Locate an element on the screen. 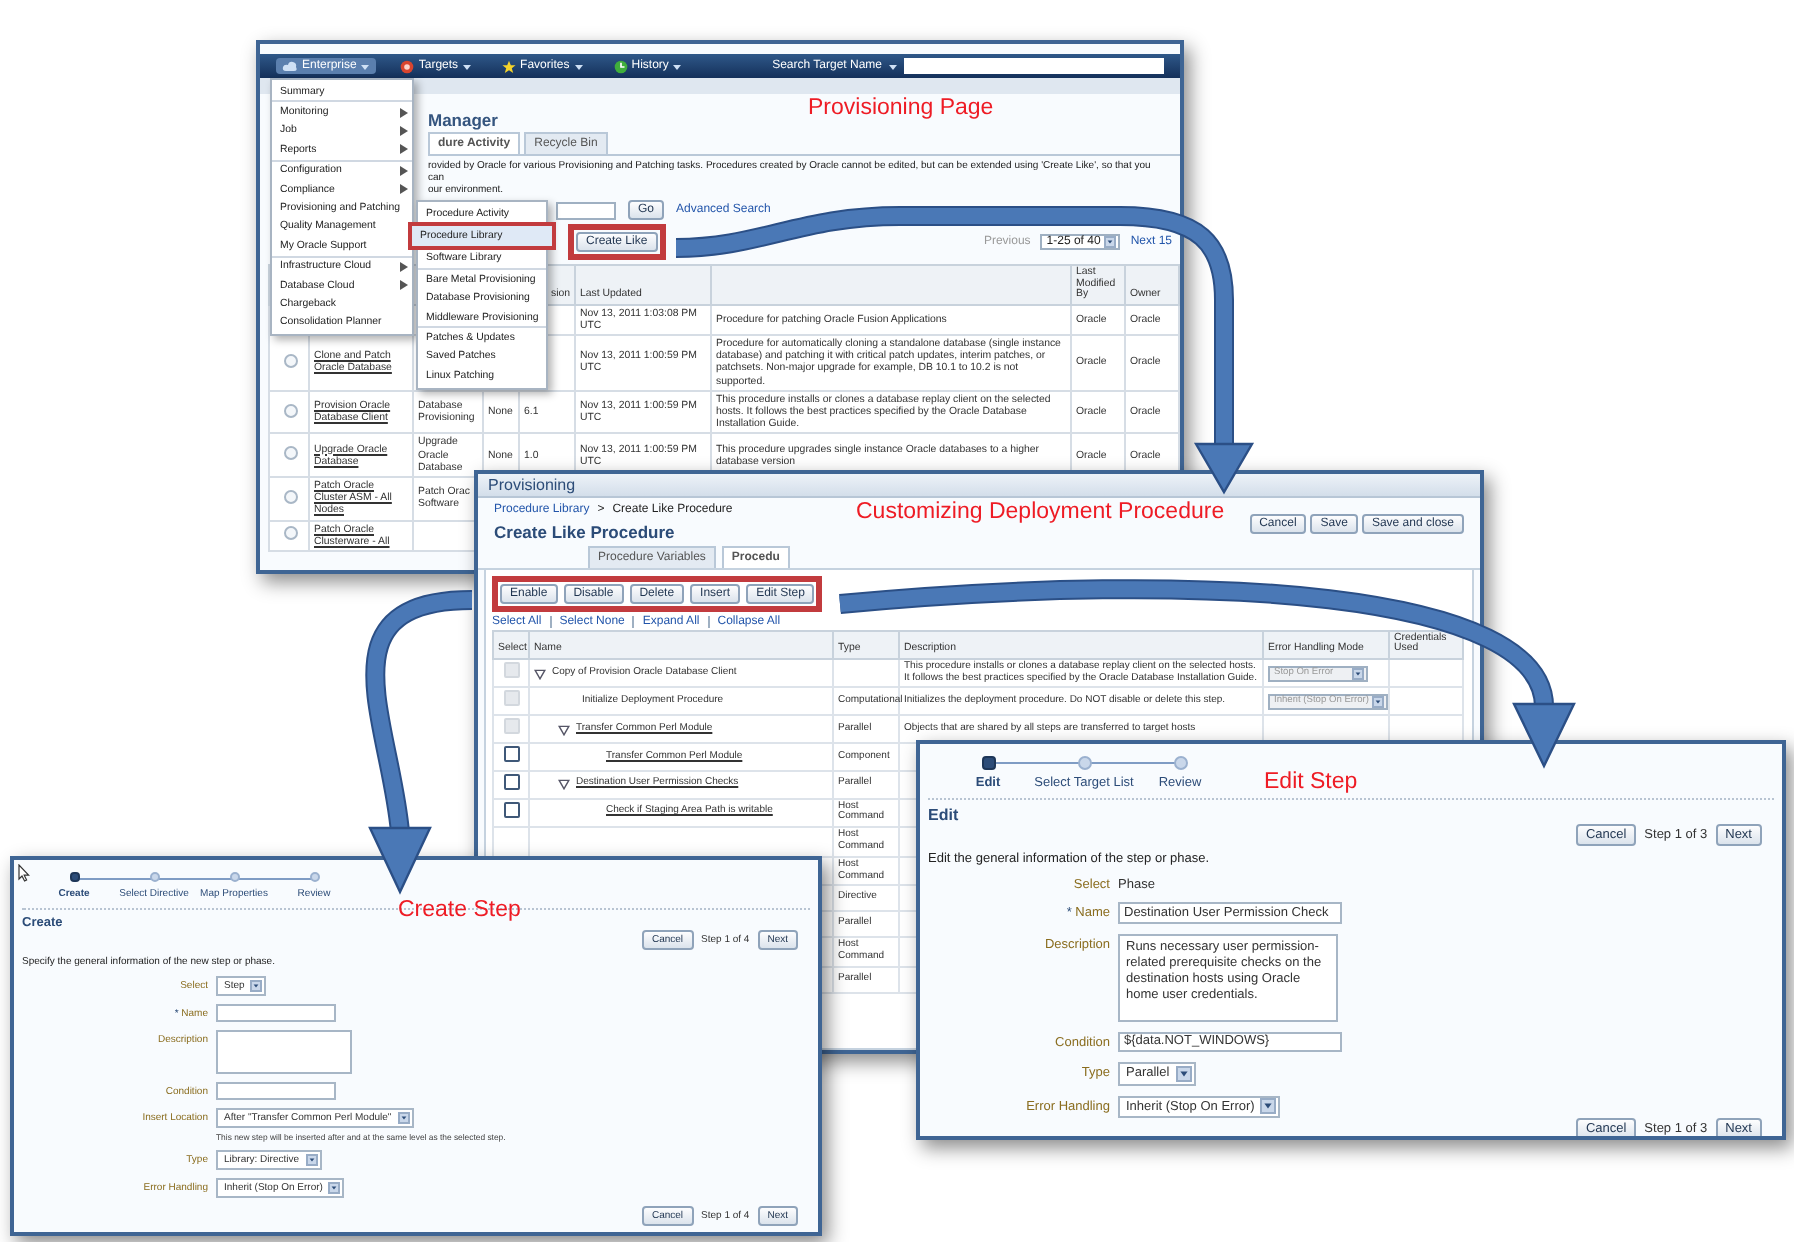 The image size is (1794, 1242). target-icon is located at coordinates (407, 66).